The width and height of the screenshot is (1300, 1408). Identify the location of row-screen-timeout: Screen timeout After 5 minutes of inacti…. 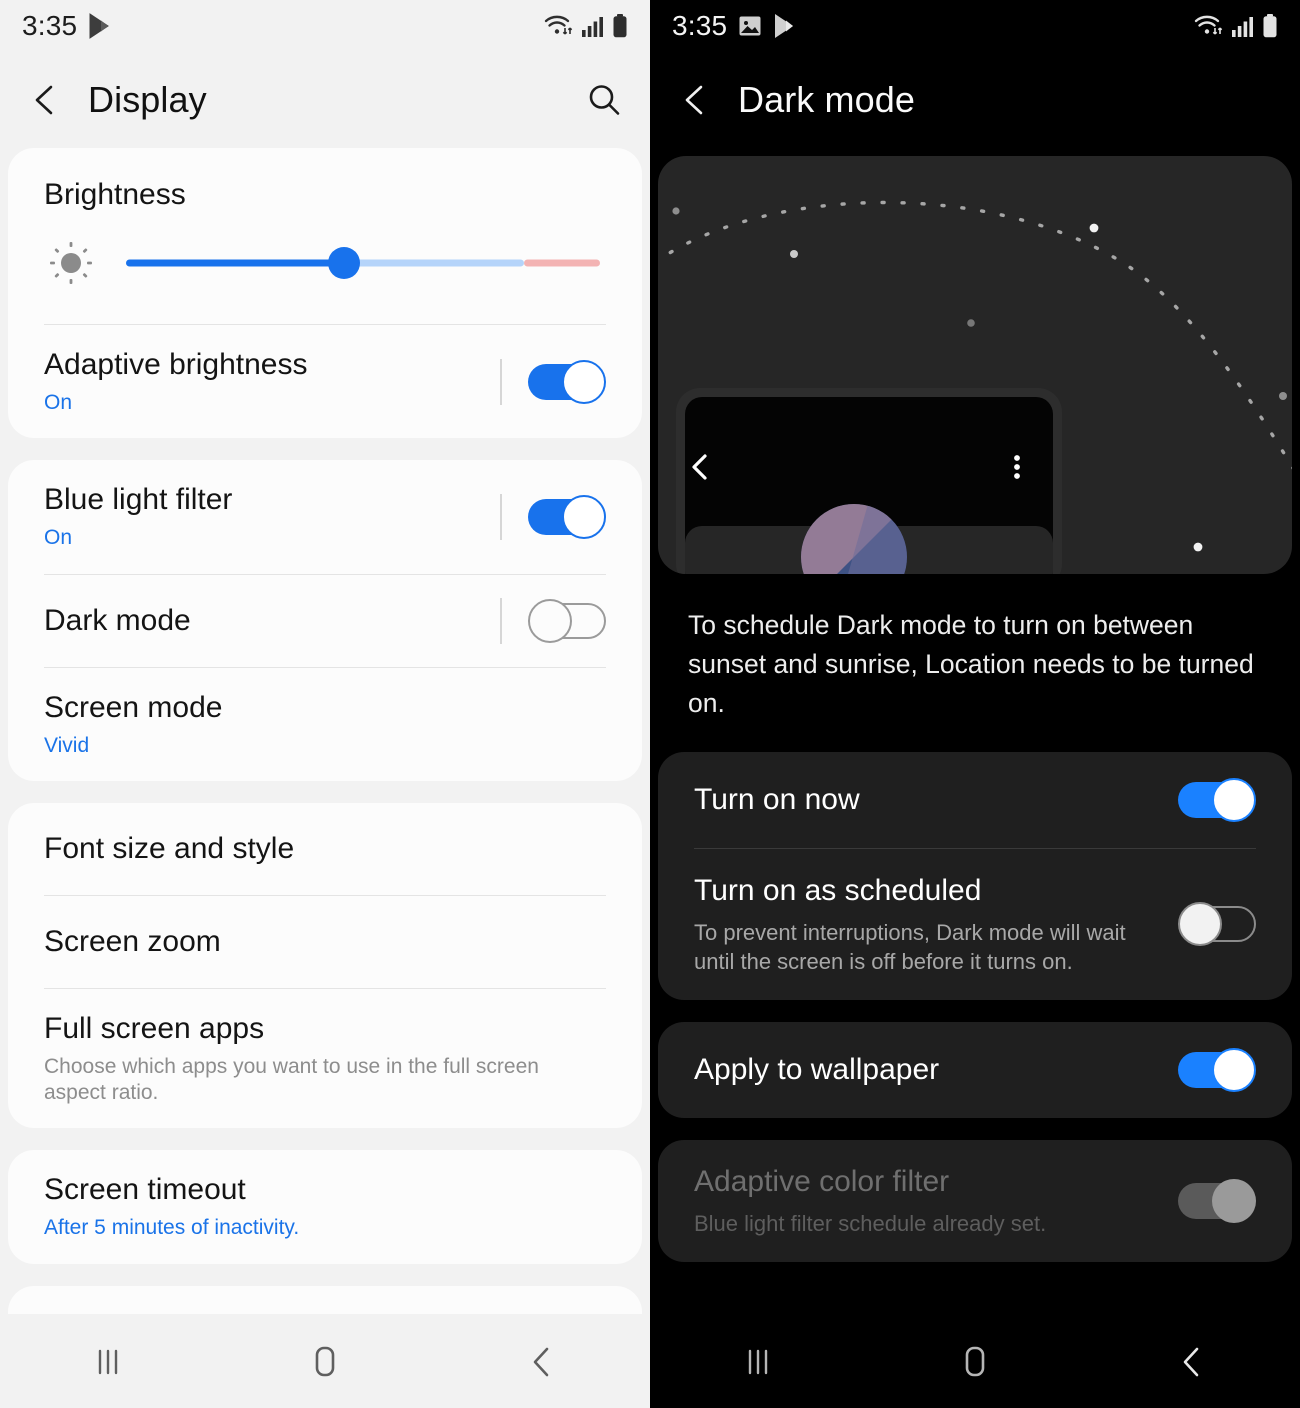
(325, 1206).